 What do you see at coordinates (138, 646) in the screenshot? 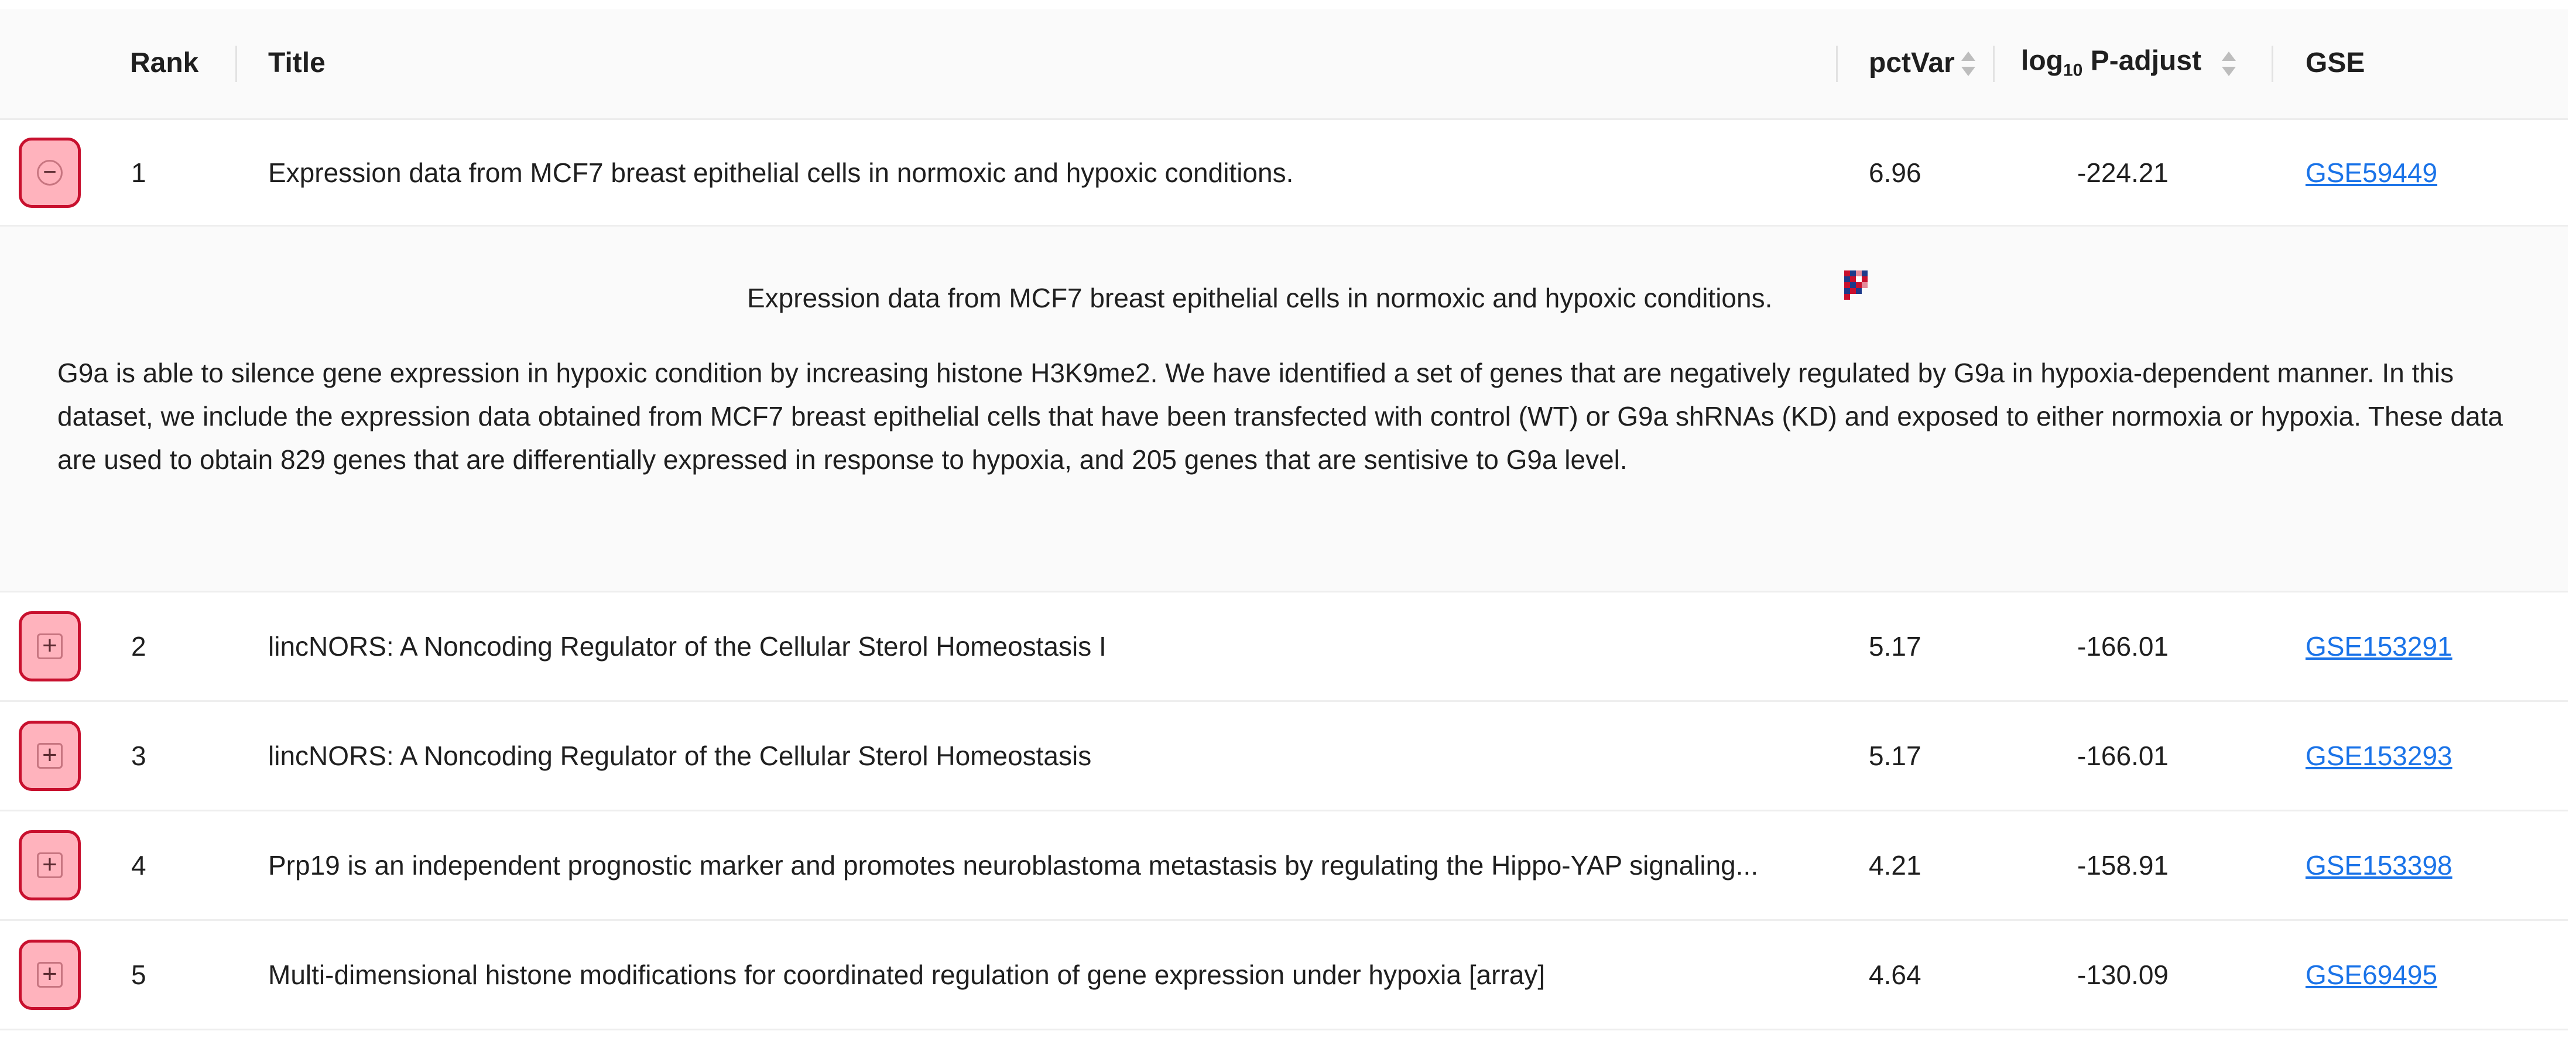
I see `row-rank: 2` at bounding box center [138, 646].